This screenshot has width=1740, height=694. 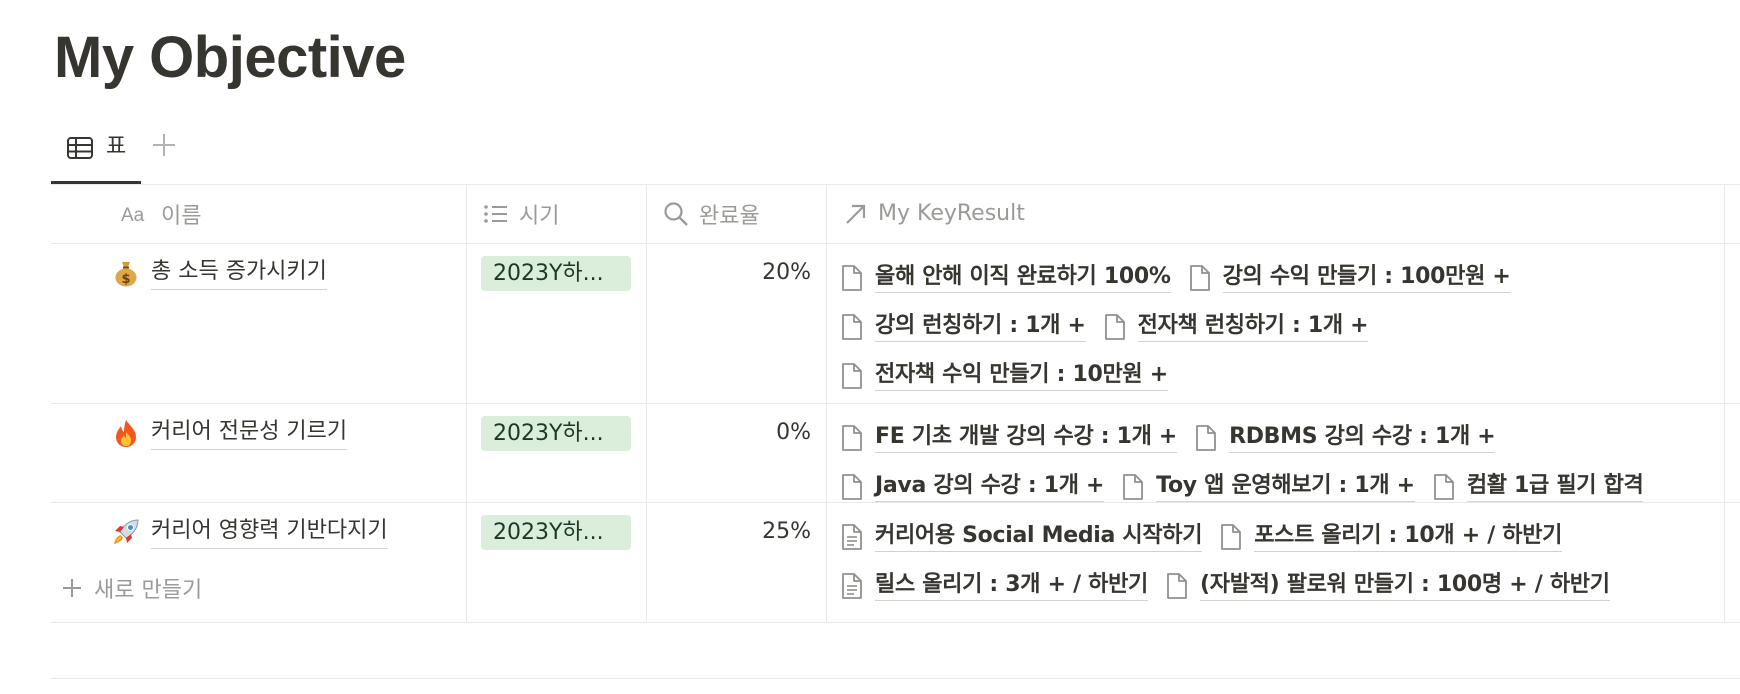 I want to click on key-result-label: 릴스 올리기 : 3개 + / 하반기, so click(x=1011, y=585).